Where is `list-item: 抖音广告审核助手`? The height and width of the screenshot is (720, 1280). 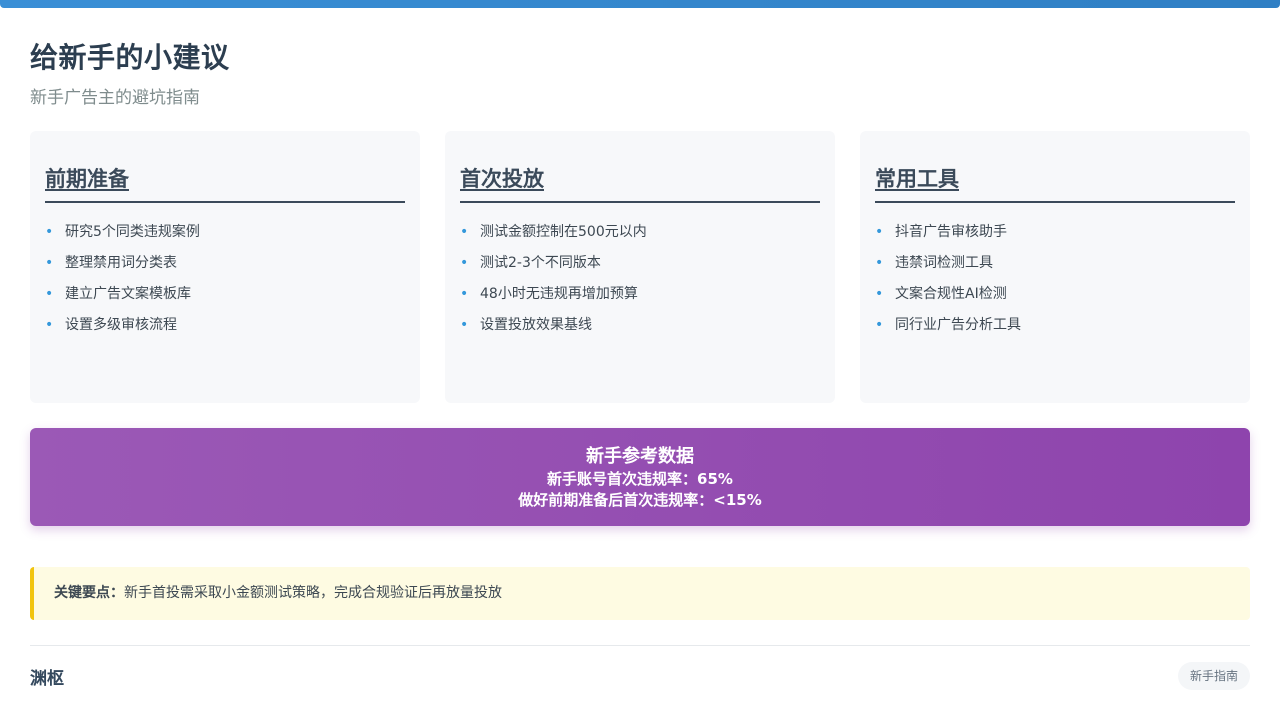
list-item: 抖音广告审核助手 is located at coordinates (1055, 235).